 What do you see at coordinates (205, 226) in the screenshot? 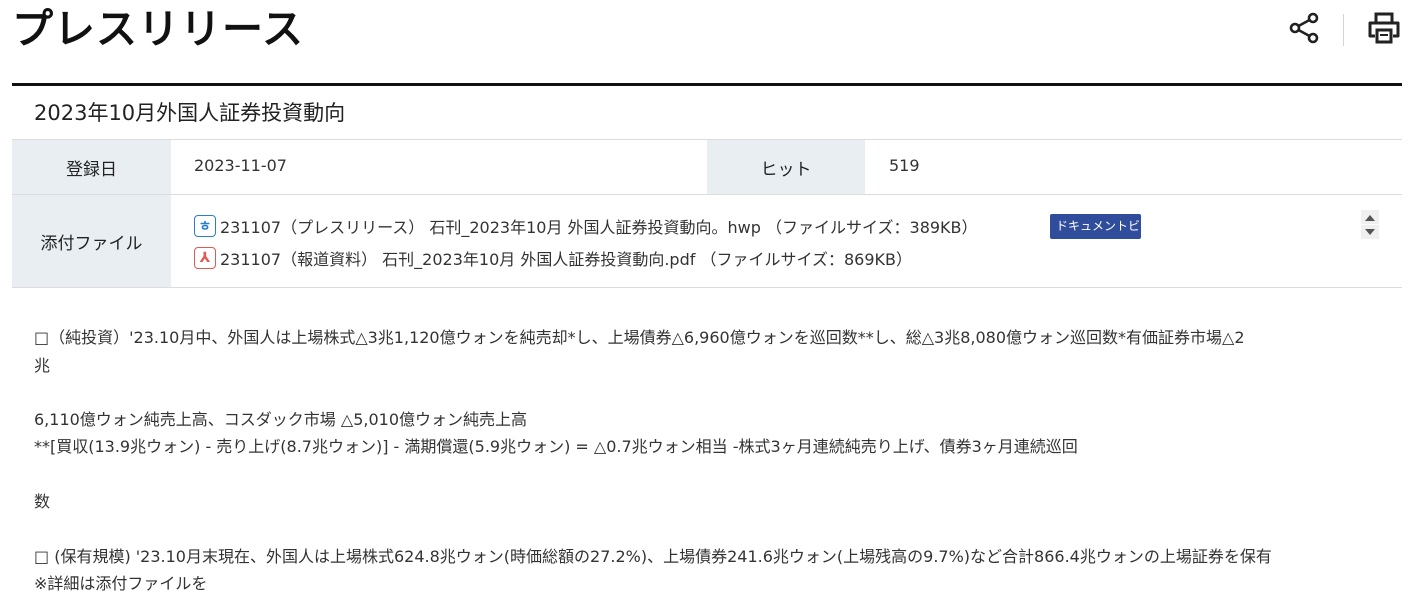
I see `hwp-file-icon: ㅎ` at bounding box center [205, 226].